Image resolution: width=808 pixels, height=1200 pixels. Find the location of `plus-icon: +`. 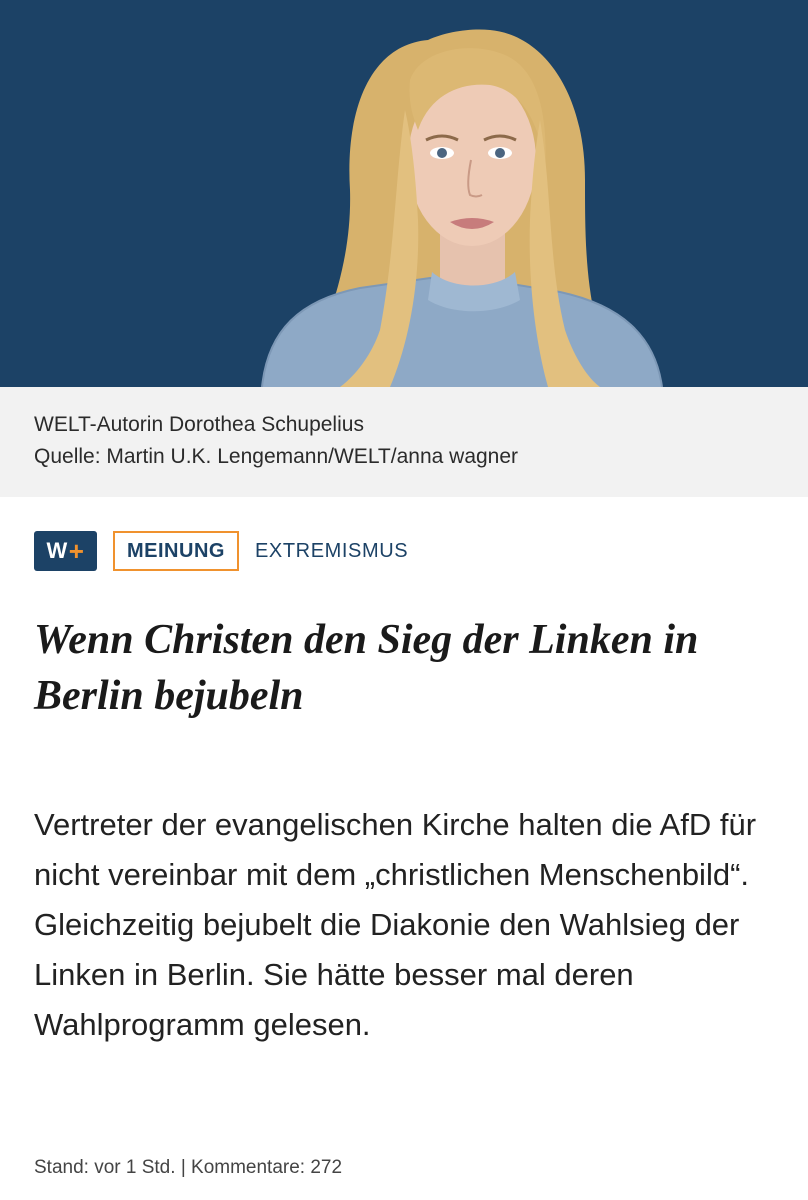

plus-icon: + is located at coordinates (76, 550).